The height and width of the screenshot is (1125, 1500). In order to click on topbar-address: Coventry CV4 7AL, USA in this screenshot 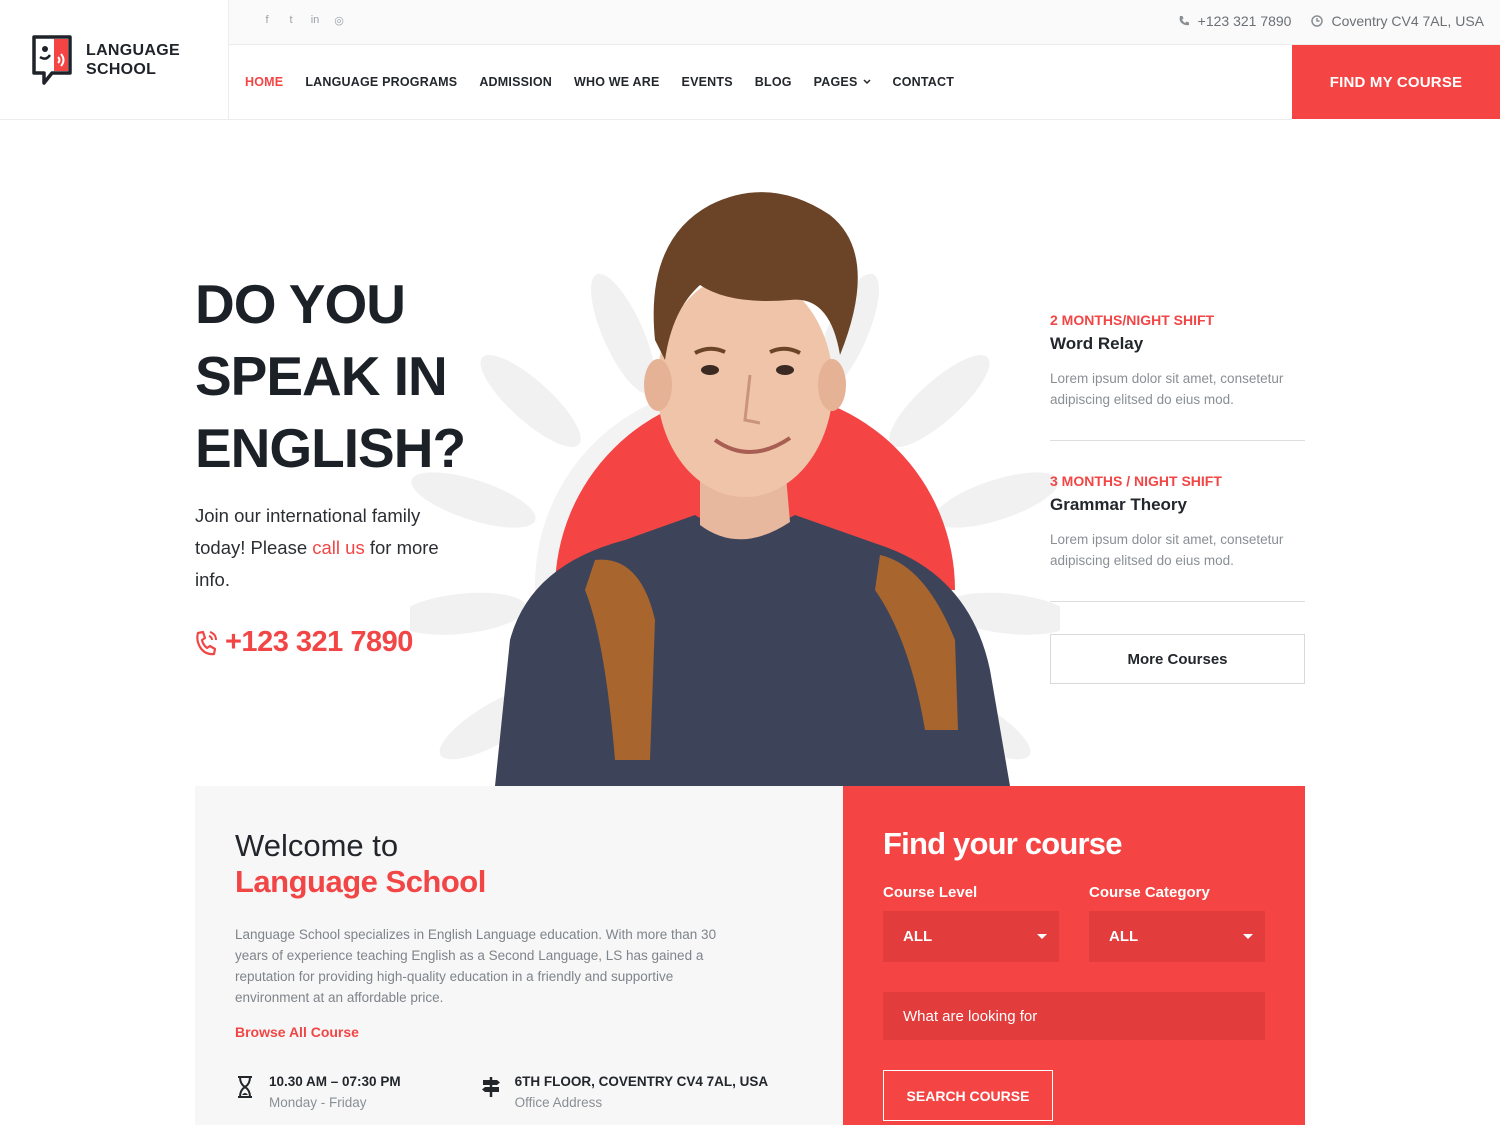, I will do `click(1397, 21)`.